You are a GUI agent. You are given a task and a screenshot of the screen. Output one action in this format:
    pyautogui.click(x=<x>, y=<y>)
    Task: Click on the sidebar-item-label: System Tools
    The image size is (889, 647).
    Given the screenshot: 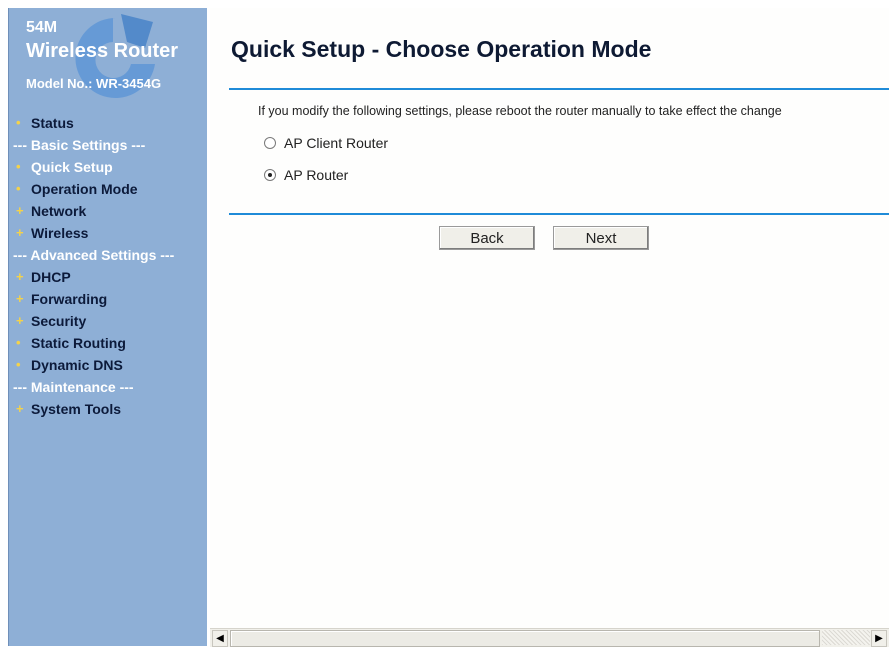 What is the action you would take?
    pyautogui.click(x=76, y=409)
    